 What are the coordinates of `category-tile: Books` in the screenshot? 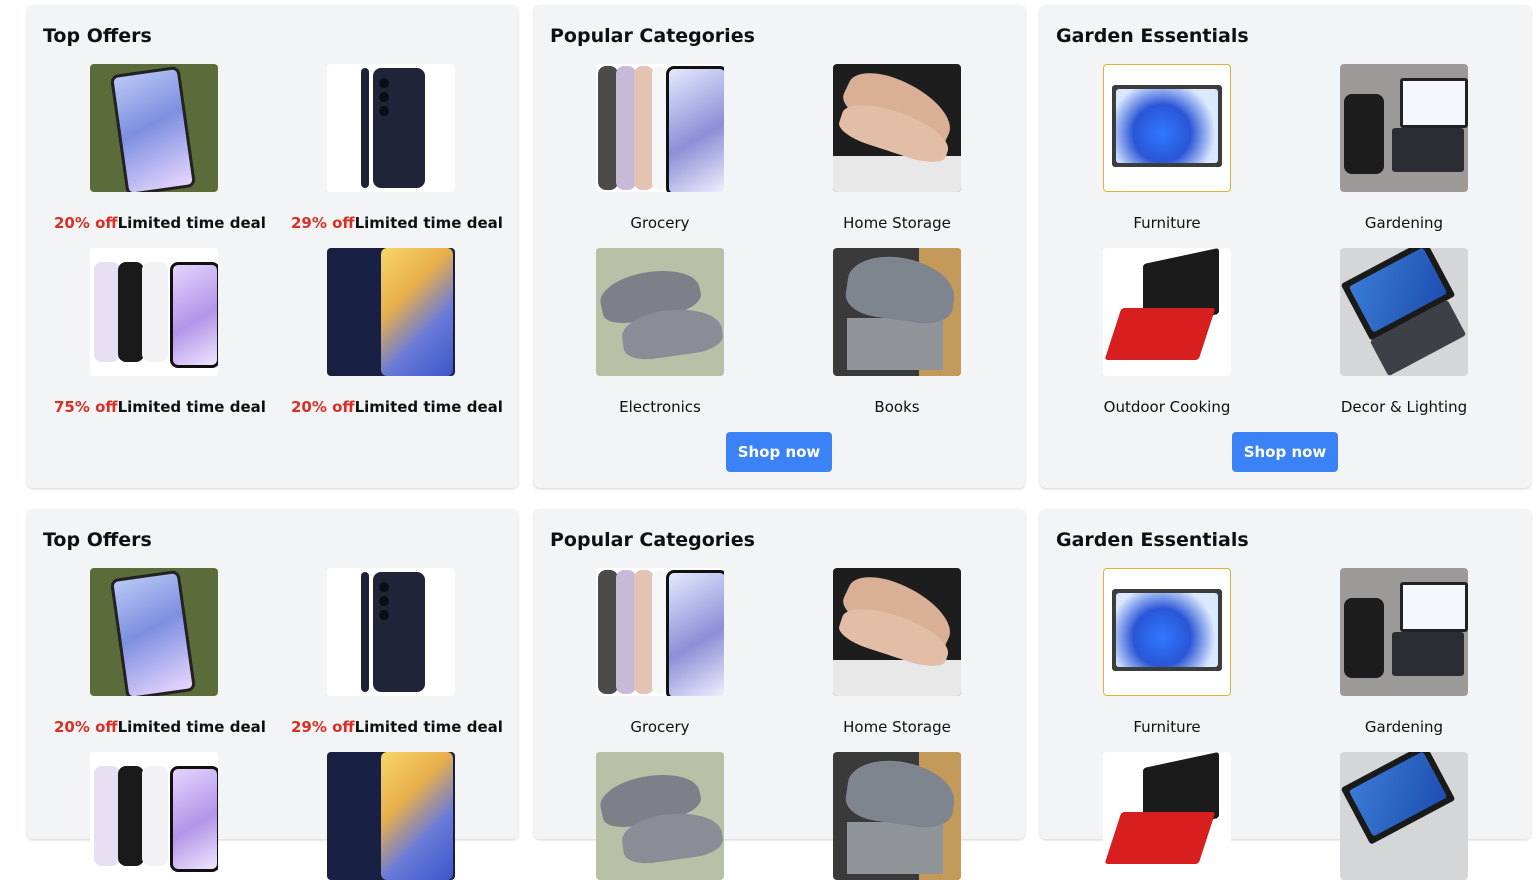 It's located at (897, 332).